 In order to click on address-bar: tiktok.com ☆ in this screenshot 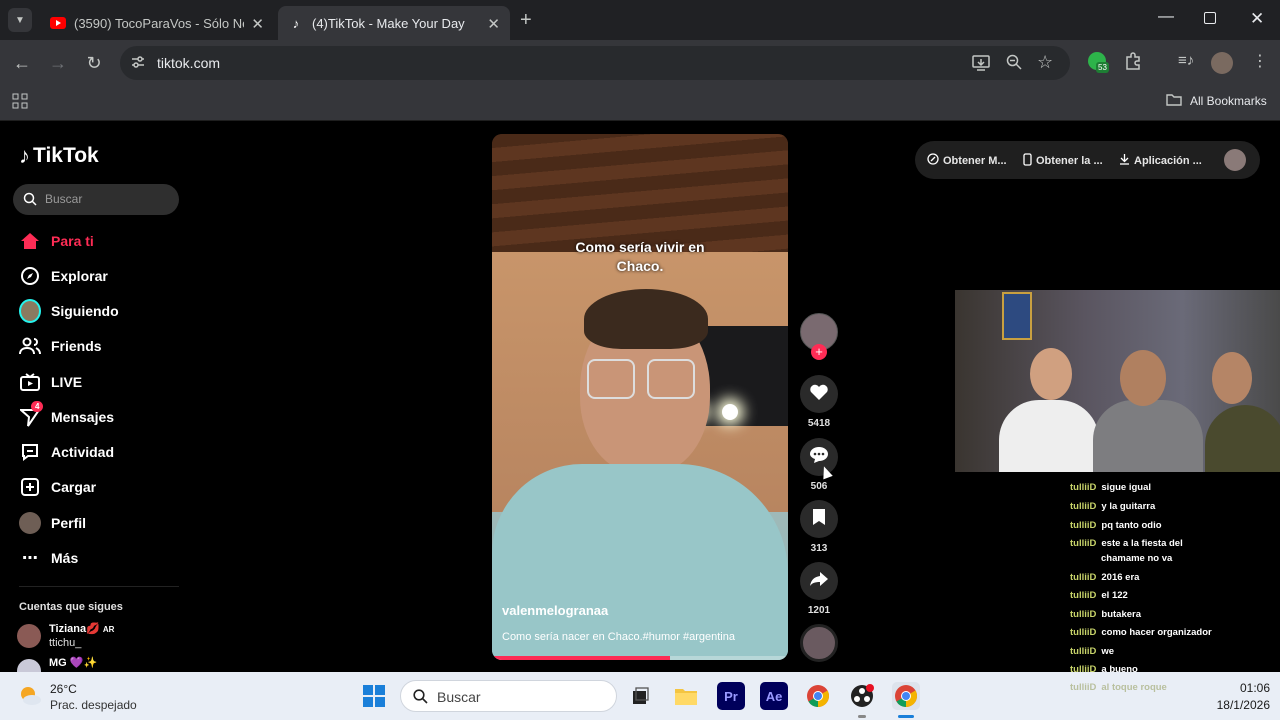, I will do `click(595, 63)`.